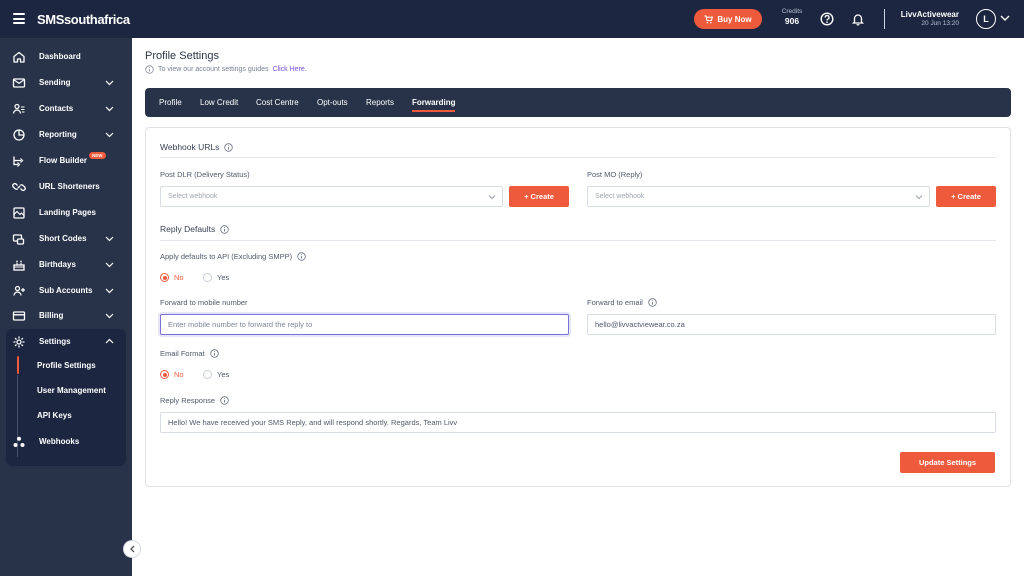 This screenshot has height=576, width=1024. I want to click on sidebar-item-contacts: Contacts, so click(66, 109).